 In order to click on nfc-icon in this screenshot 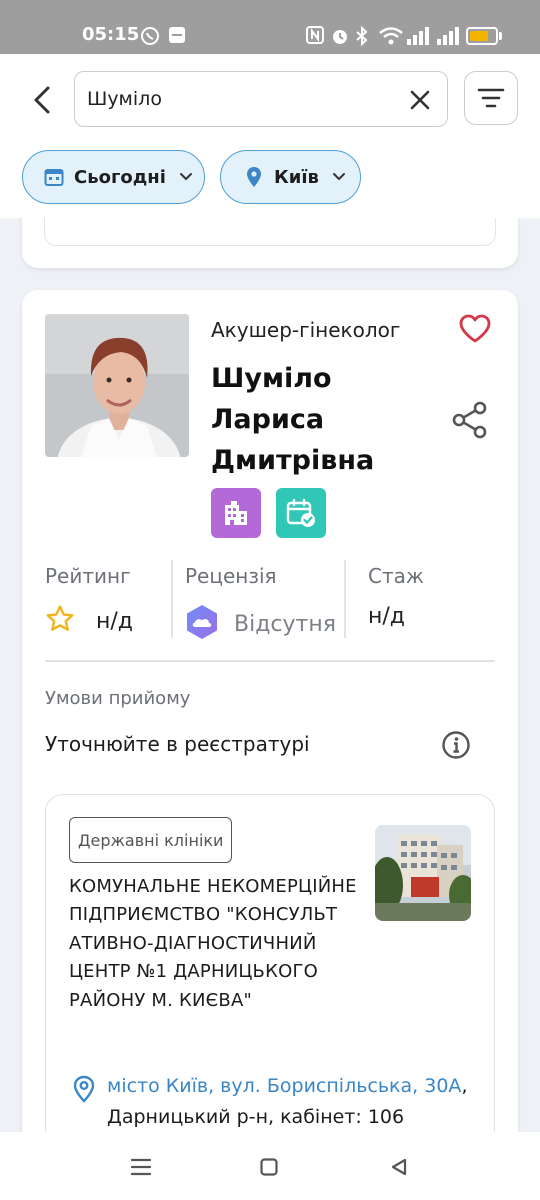, I will do `click(315, 37)`.